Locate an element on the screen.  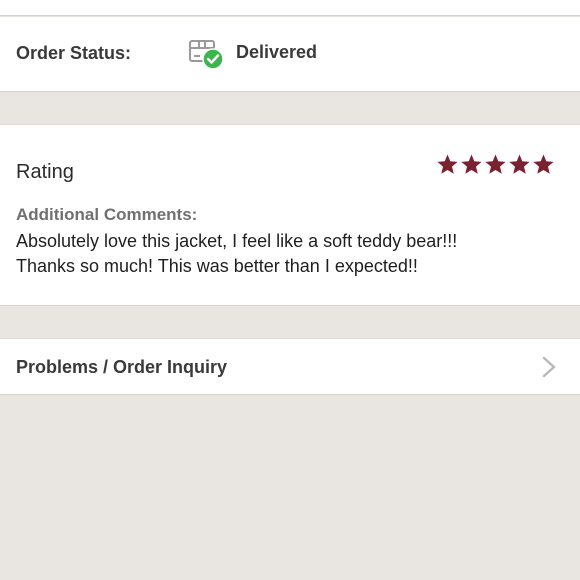
order-inquiry-label: Problems / Order Inquiry is located at coordinates (122, 367).